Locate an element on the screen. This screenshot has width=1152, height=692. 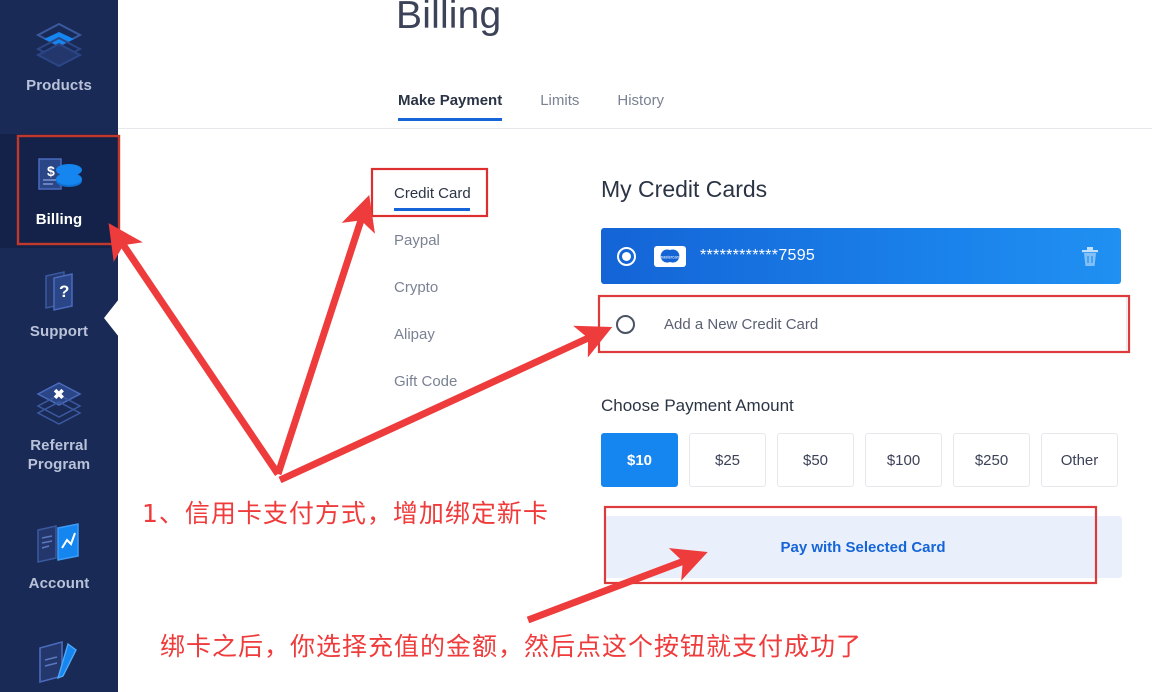
invoice-coins-icon: $ is located at coordinates (59, 178).